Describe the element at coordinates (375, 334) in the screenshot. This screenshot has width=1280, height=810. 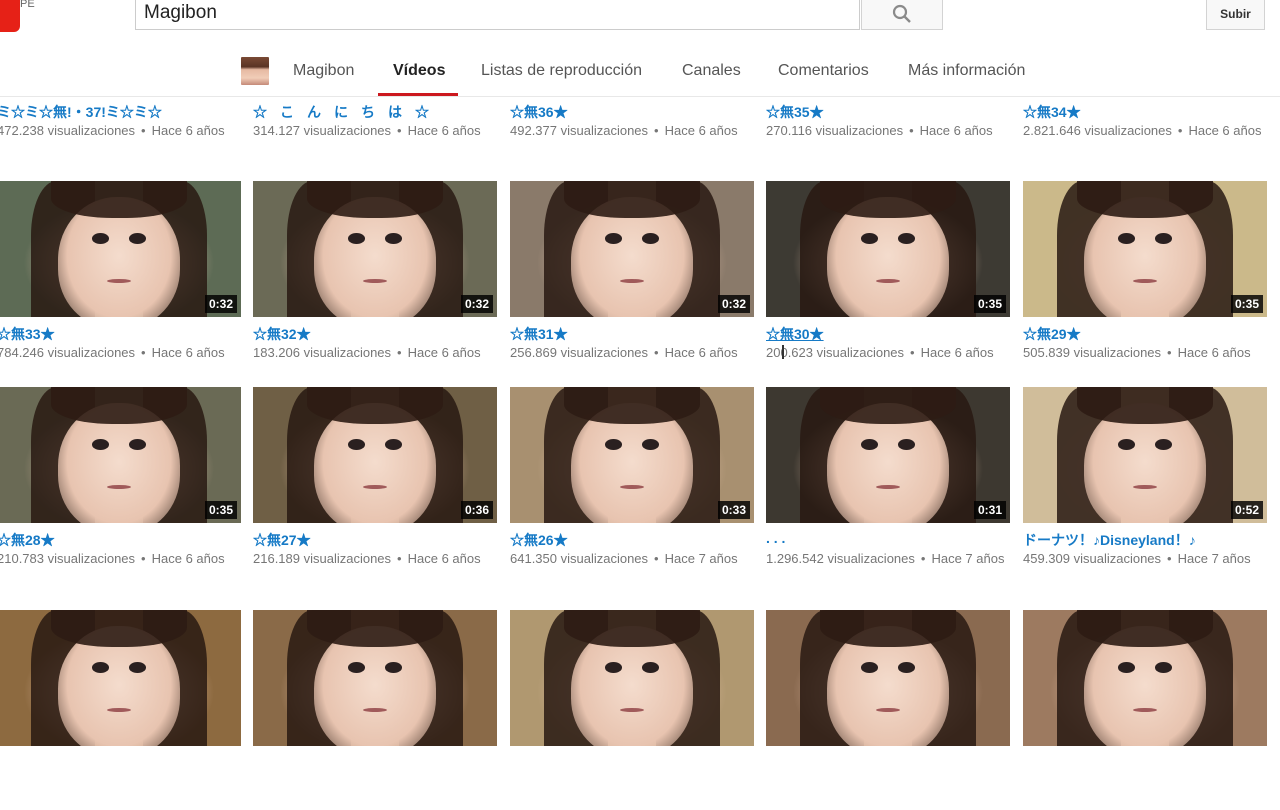
I see `video-title: ☆無32★` at that location.